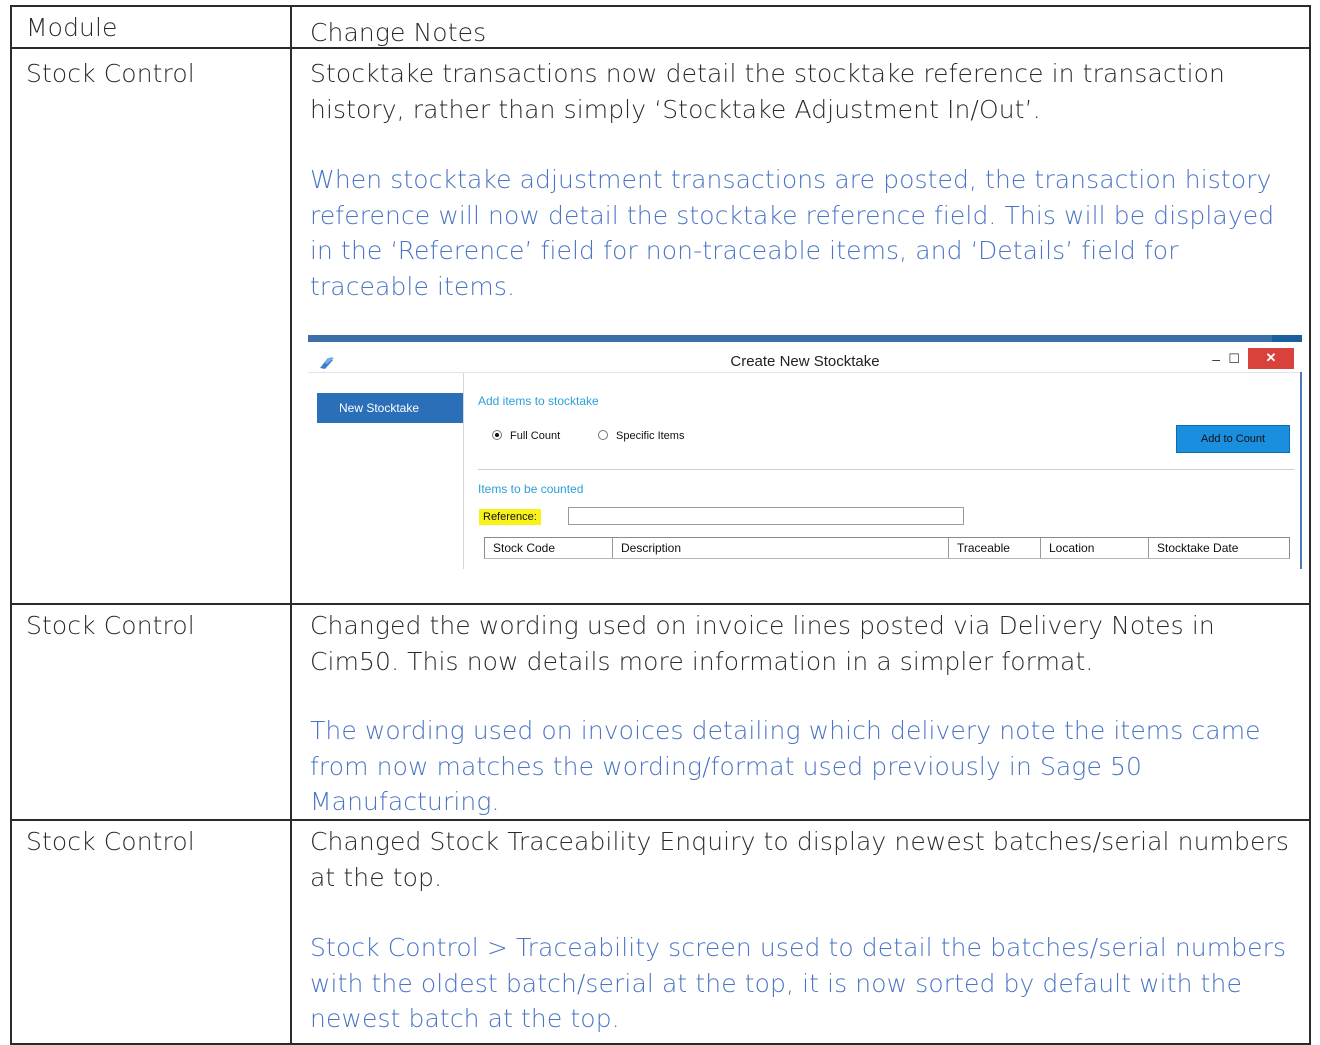 The height and width of the screenshot is (1045, 1320). I want to click on reference-input, so click(766, 516).